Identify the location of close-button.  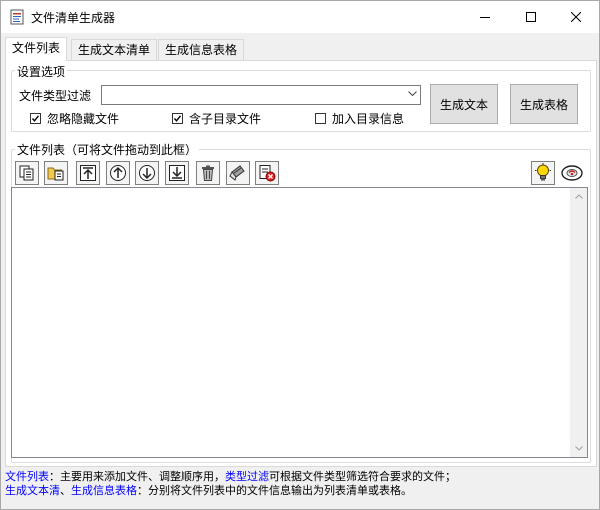
(576, 17).